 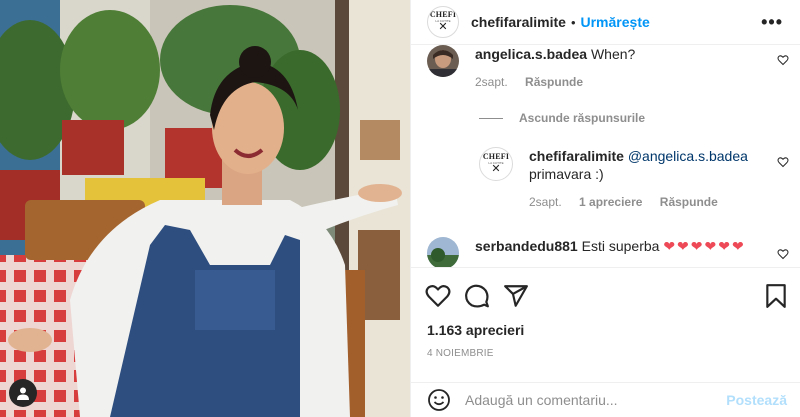 I want to click on reply-text: primavara :), so click(x=566, y=174).